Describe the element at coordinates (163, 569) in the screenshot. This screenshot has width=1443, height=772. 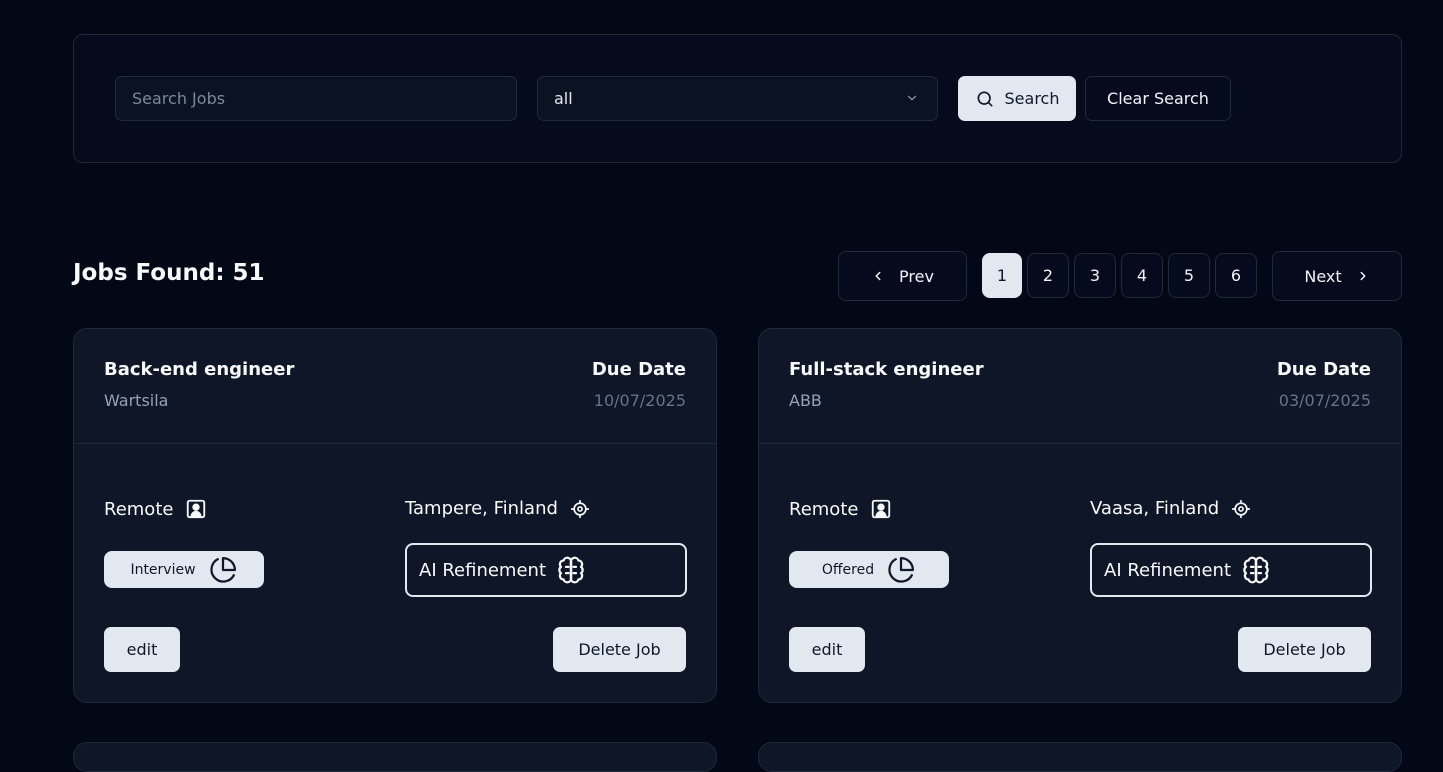
I see `status-label: Interview` at that location.